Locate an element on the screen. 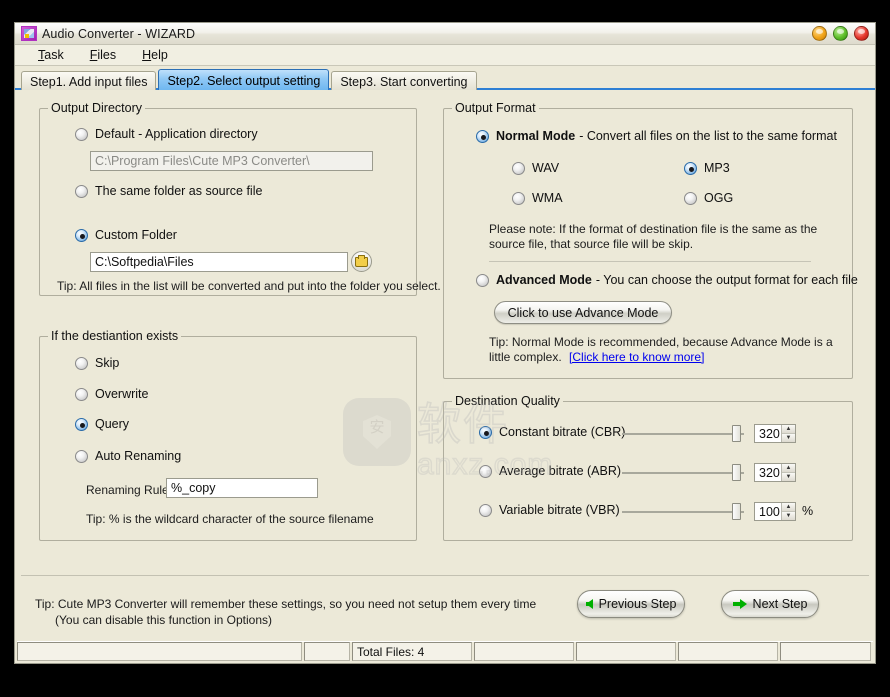 This screenshot has width=890, height=697. close-button is located at coordinates (861, 33).